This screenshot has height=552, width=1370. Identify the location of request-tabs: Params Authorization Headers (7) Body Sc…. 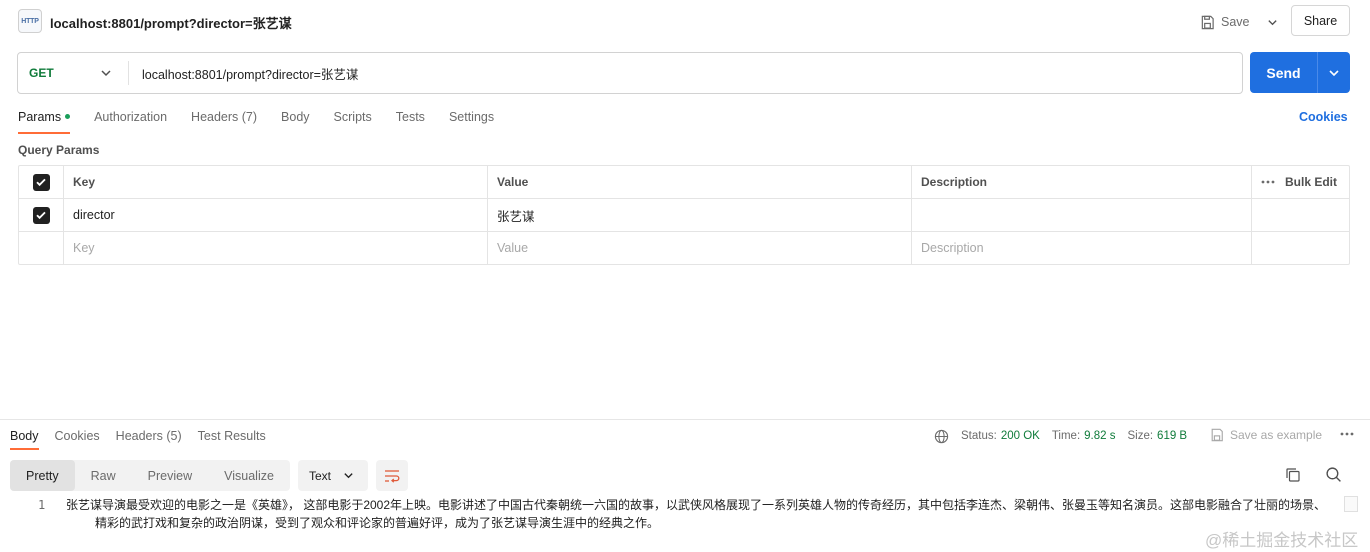
(268, 121).